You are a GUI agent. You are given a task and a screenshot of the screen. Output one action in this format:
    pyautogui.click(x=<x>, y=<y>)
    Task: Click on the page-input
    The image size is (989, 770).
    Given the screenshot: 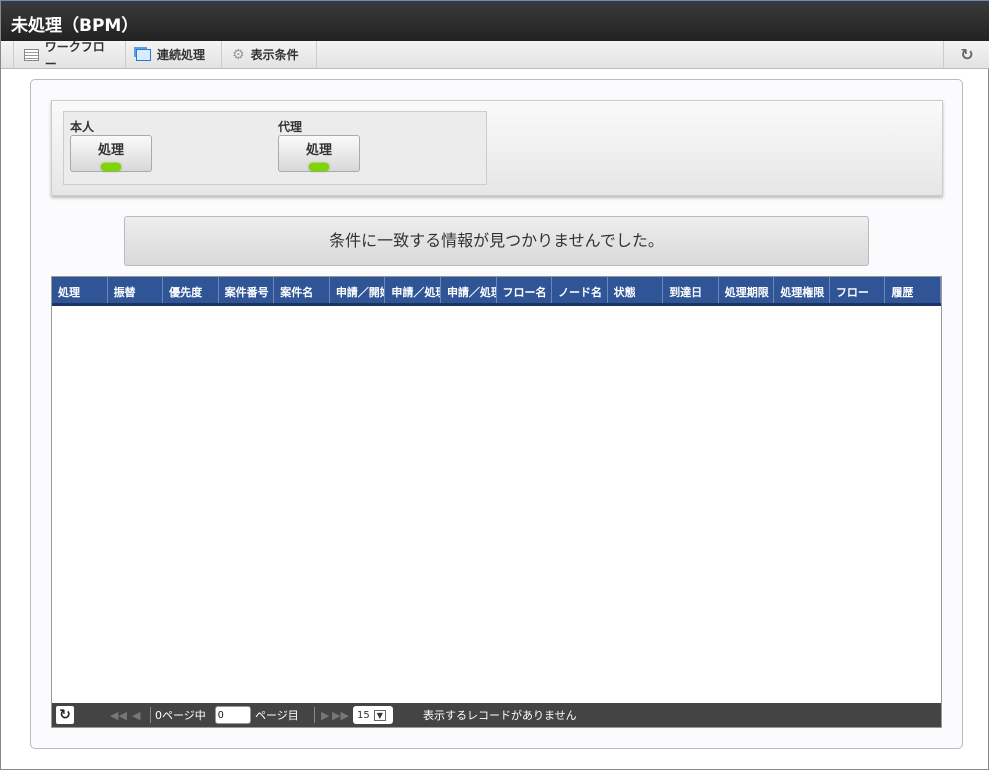 What is the action you would take?
    pyautogui.click(x=233, y=715)
    